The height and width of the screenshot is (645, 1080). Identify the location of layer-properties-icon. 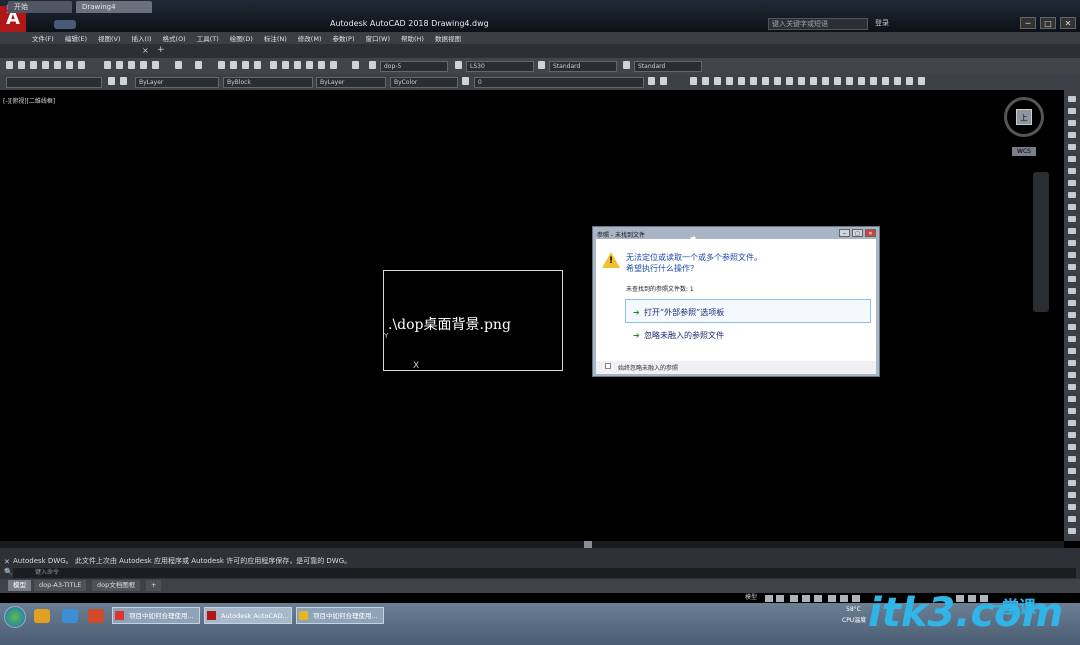
(111, 81).